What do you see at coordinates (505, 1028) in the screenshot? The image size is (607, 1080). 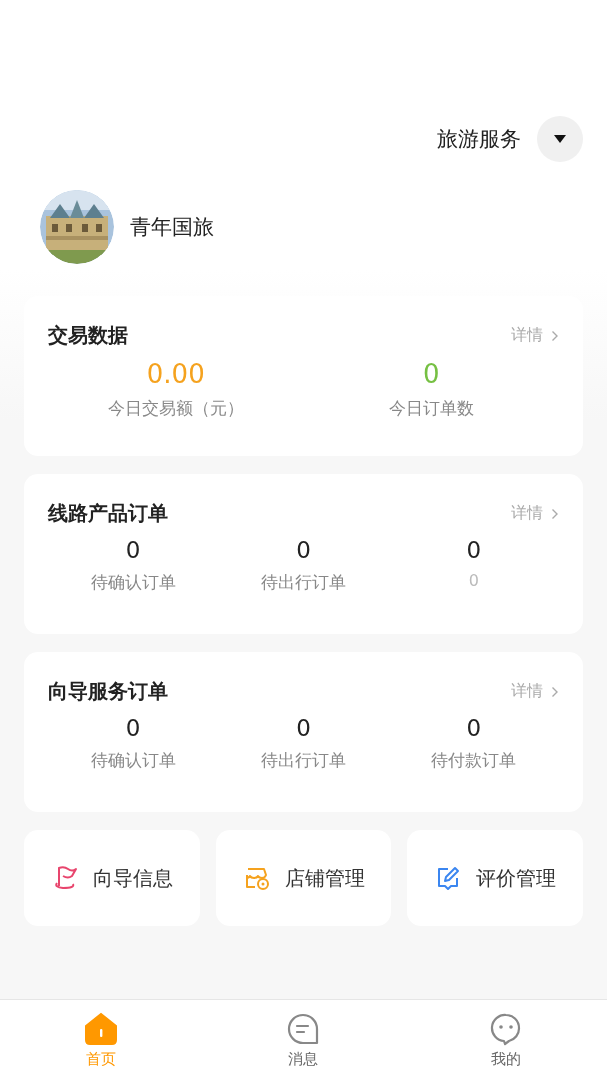 I see `profile-icon` at bounding box center [505, 1028].